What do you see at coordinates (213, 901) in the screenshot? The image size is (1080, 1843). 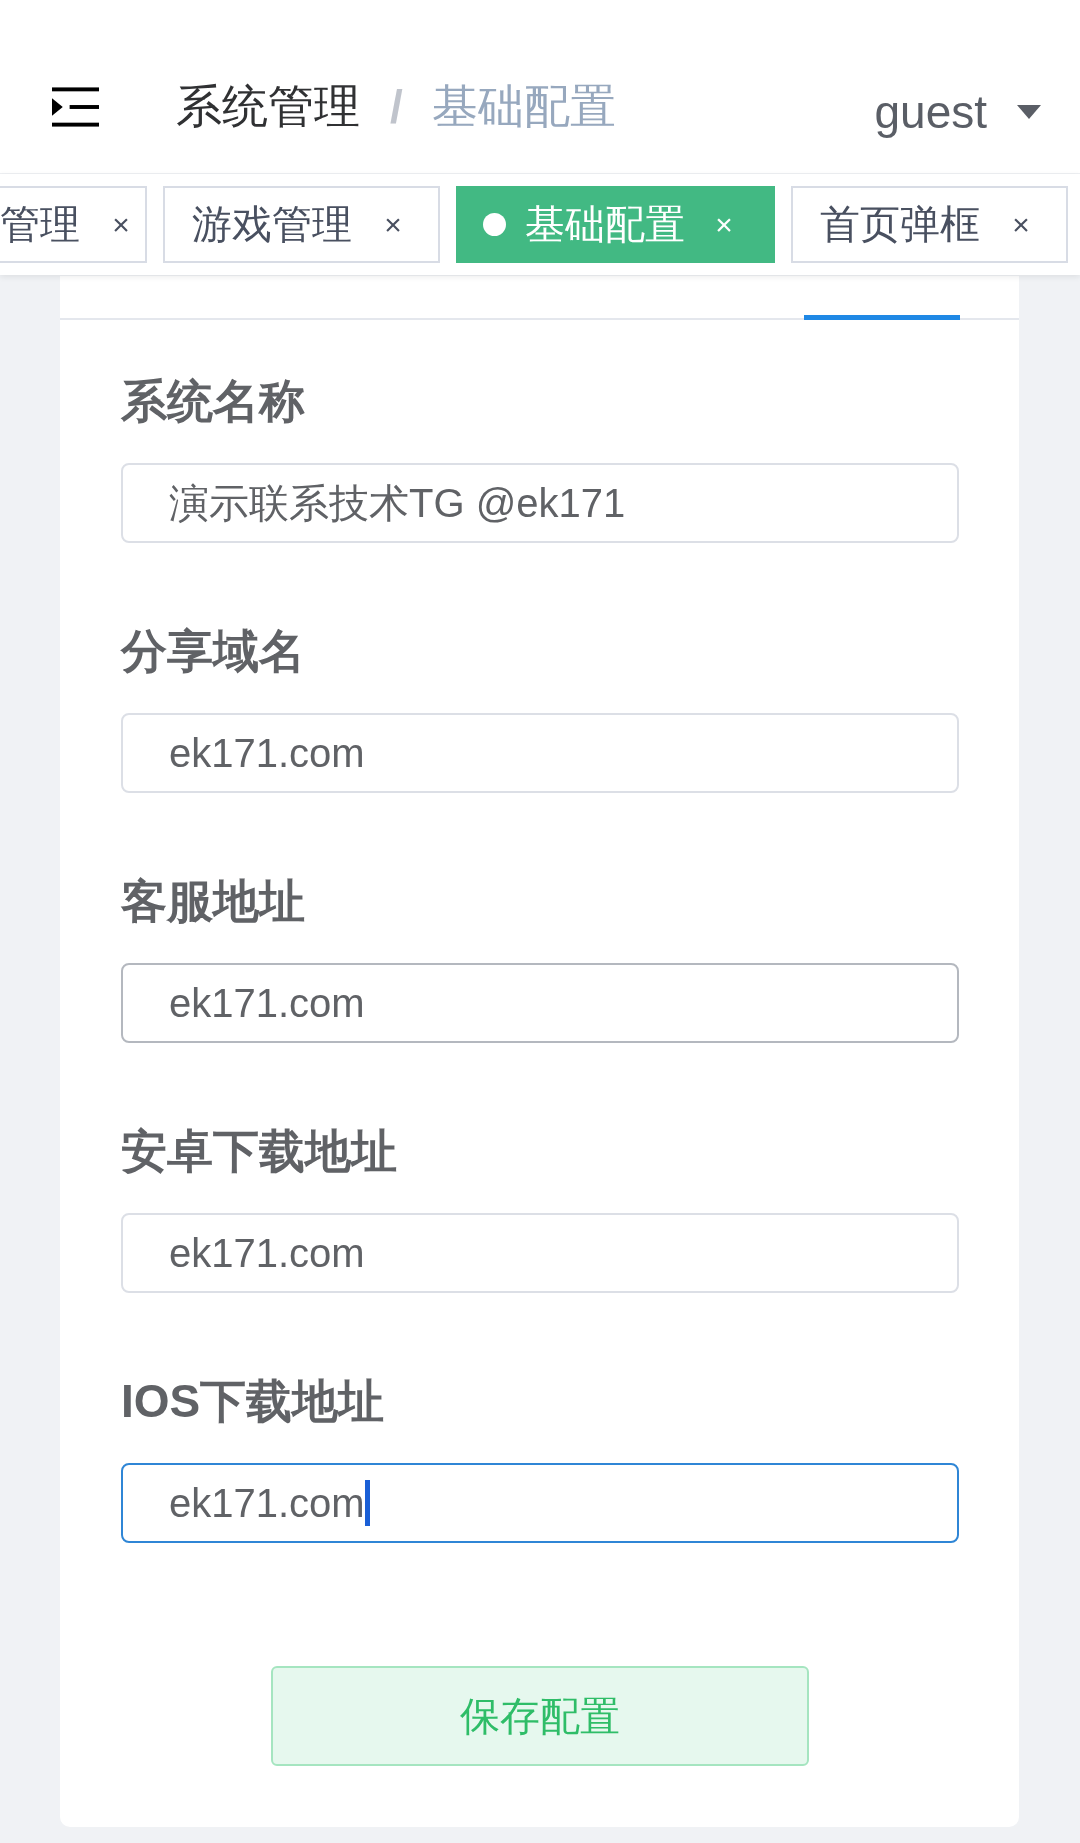 I see `field-label: 客服地址` at bounding box center [213, 901].